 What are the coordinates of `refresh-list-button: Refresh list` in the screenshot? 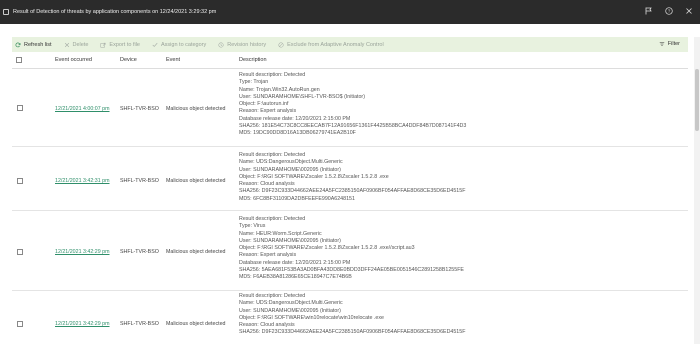 It's located at (33, 45).